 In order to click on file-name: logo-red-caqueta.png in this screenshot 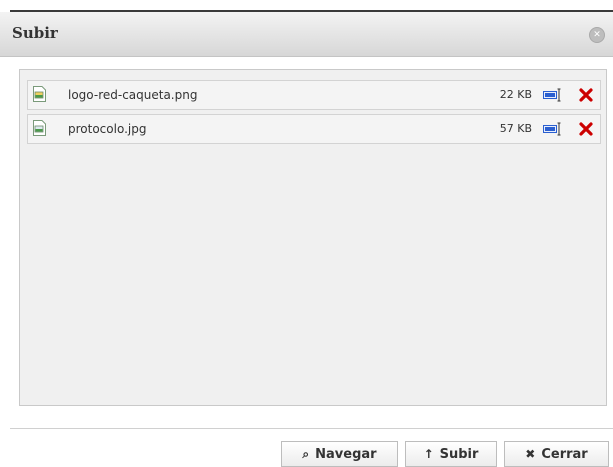, I will do `click(133, 95)`.